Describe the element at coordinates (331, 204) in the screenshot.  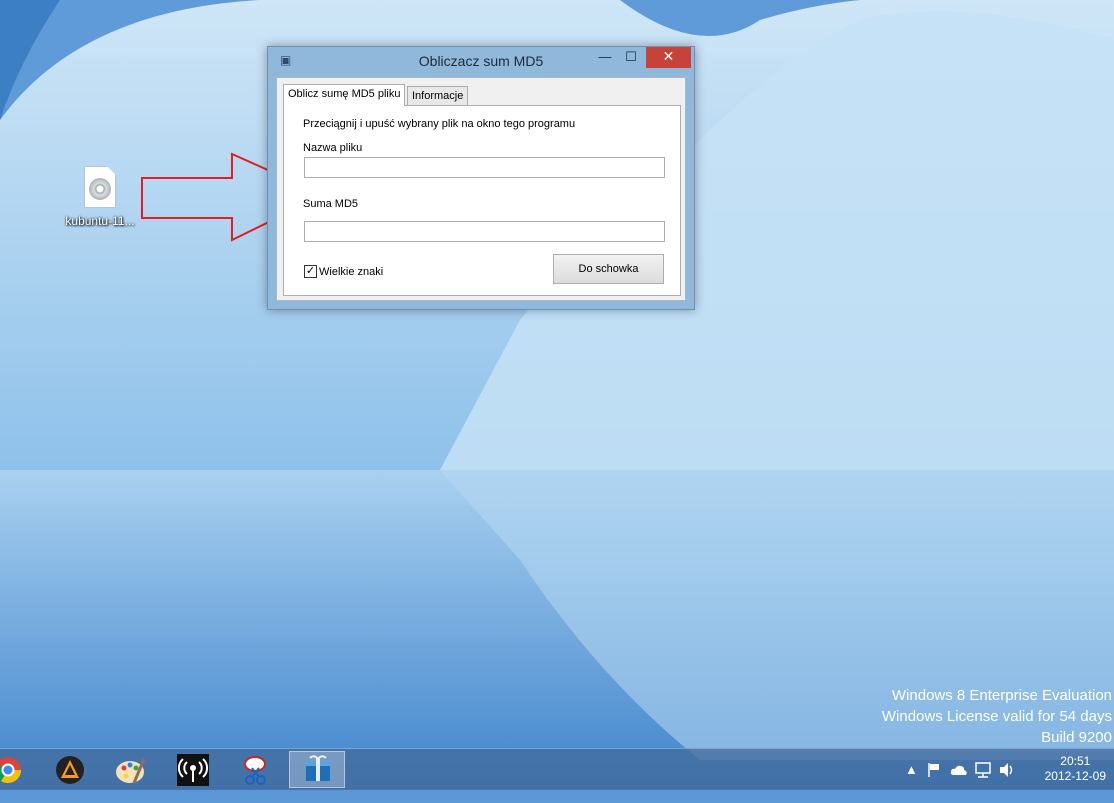
I see `md5-label: Suma MD5` at that location.